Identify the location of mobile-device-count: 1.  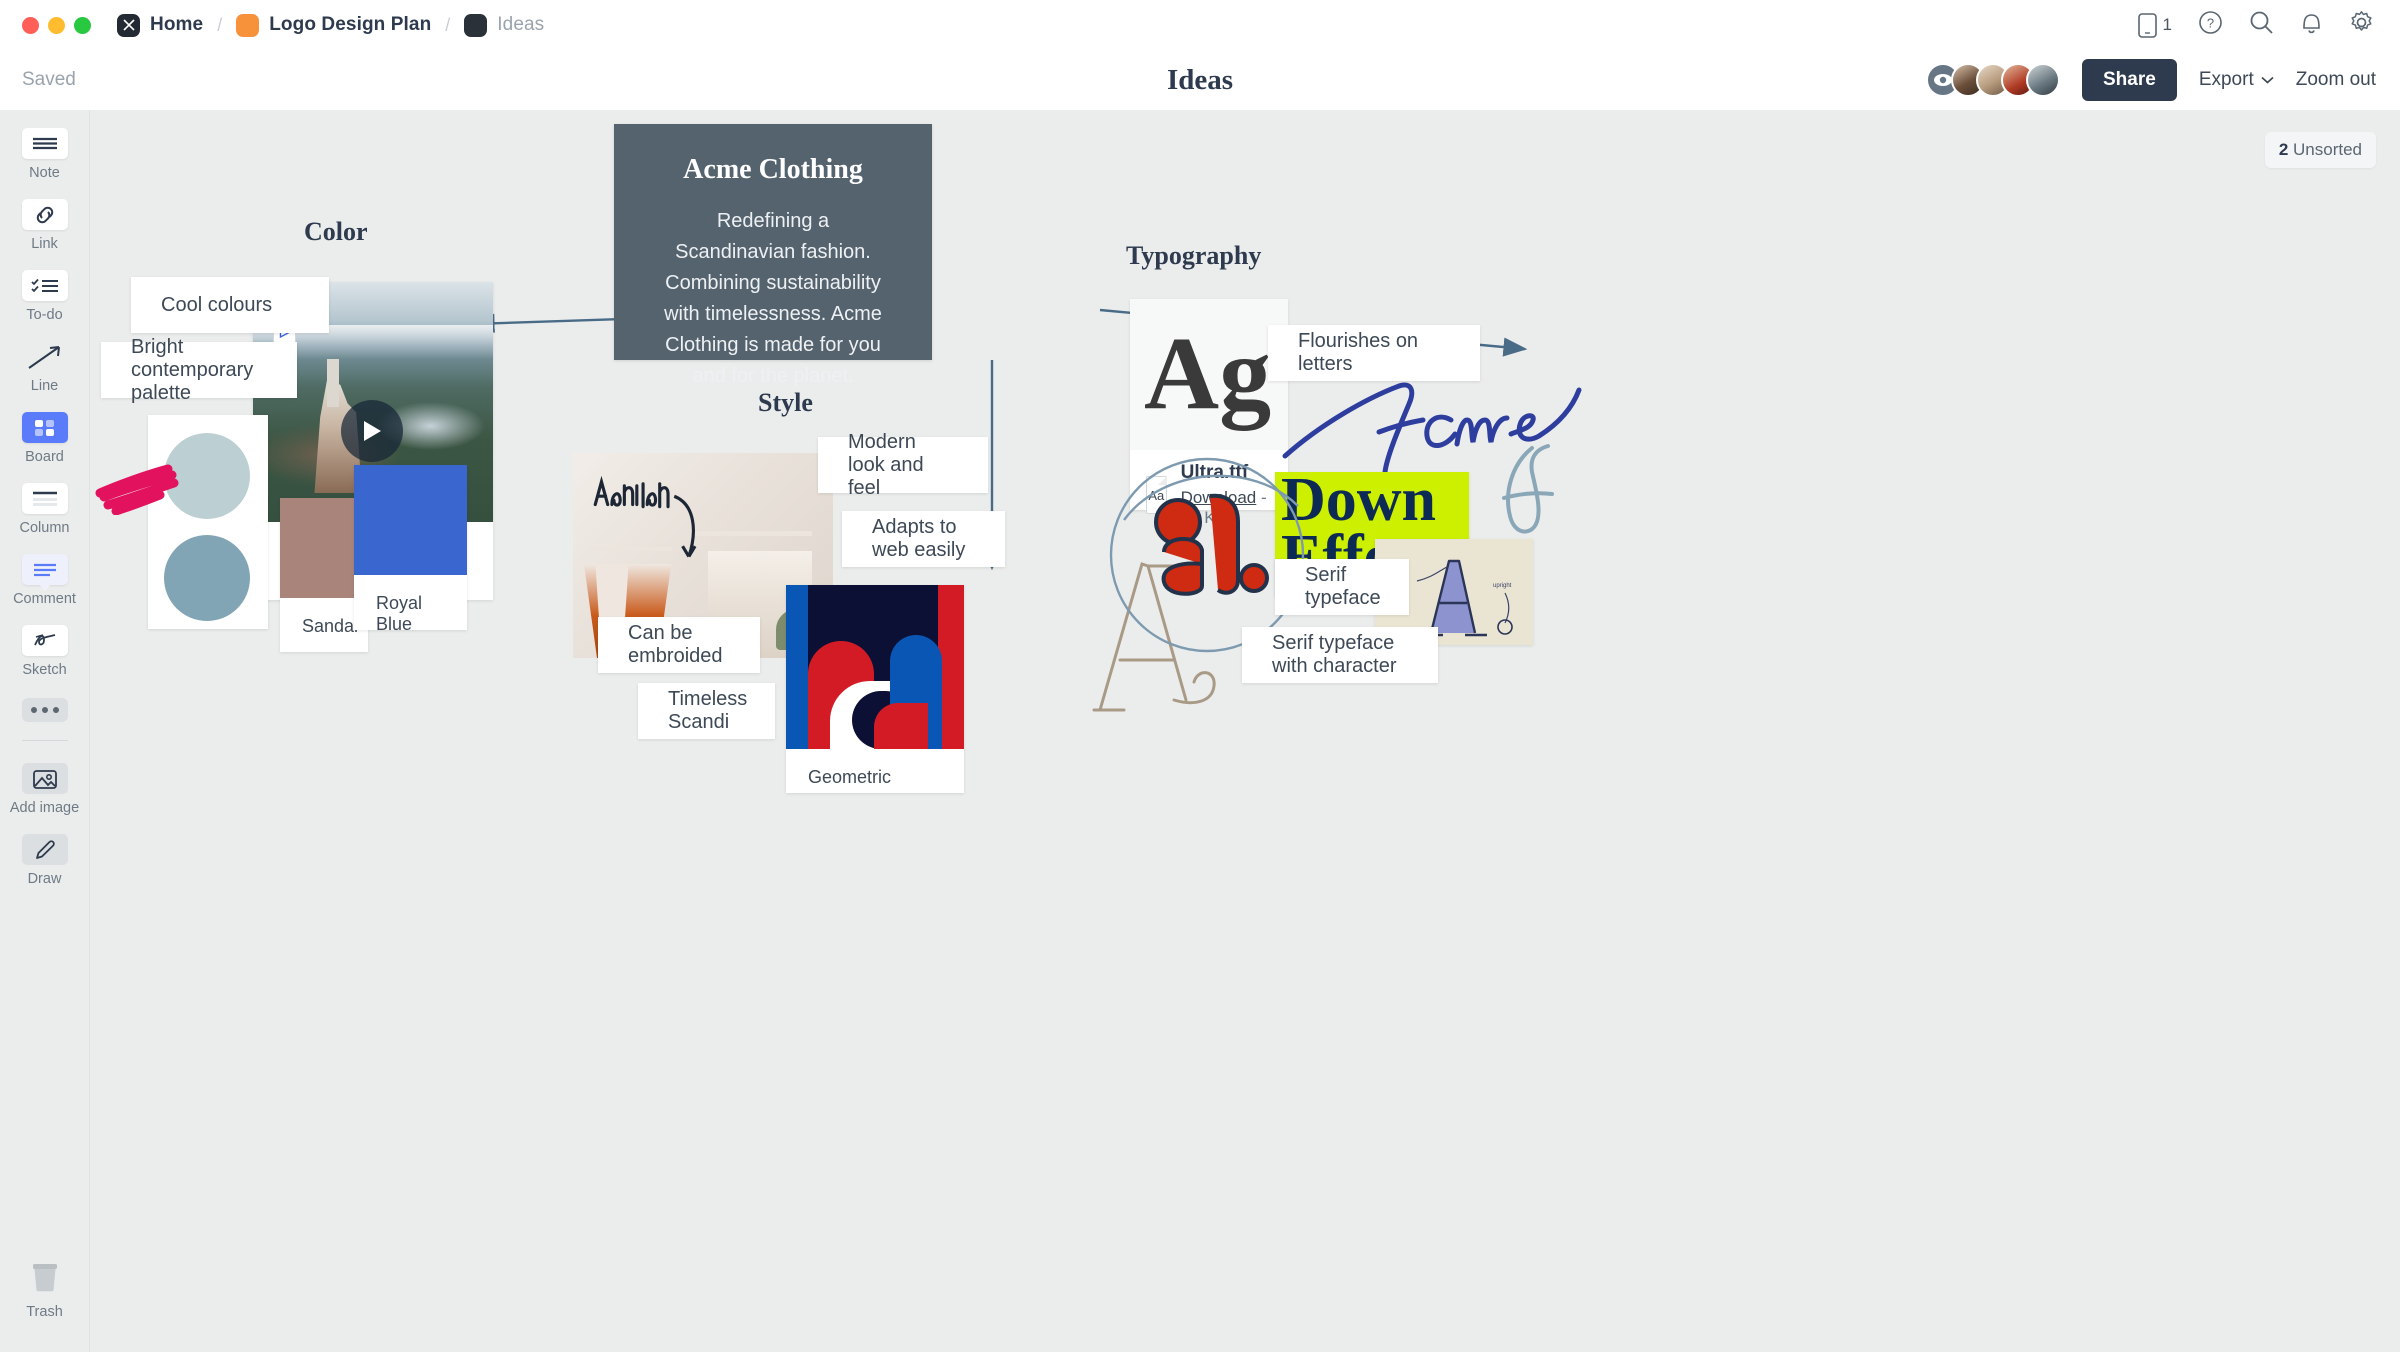
(2167, 24).